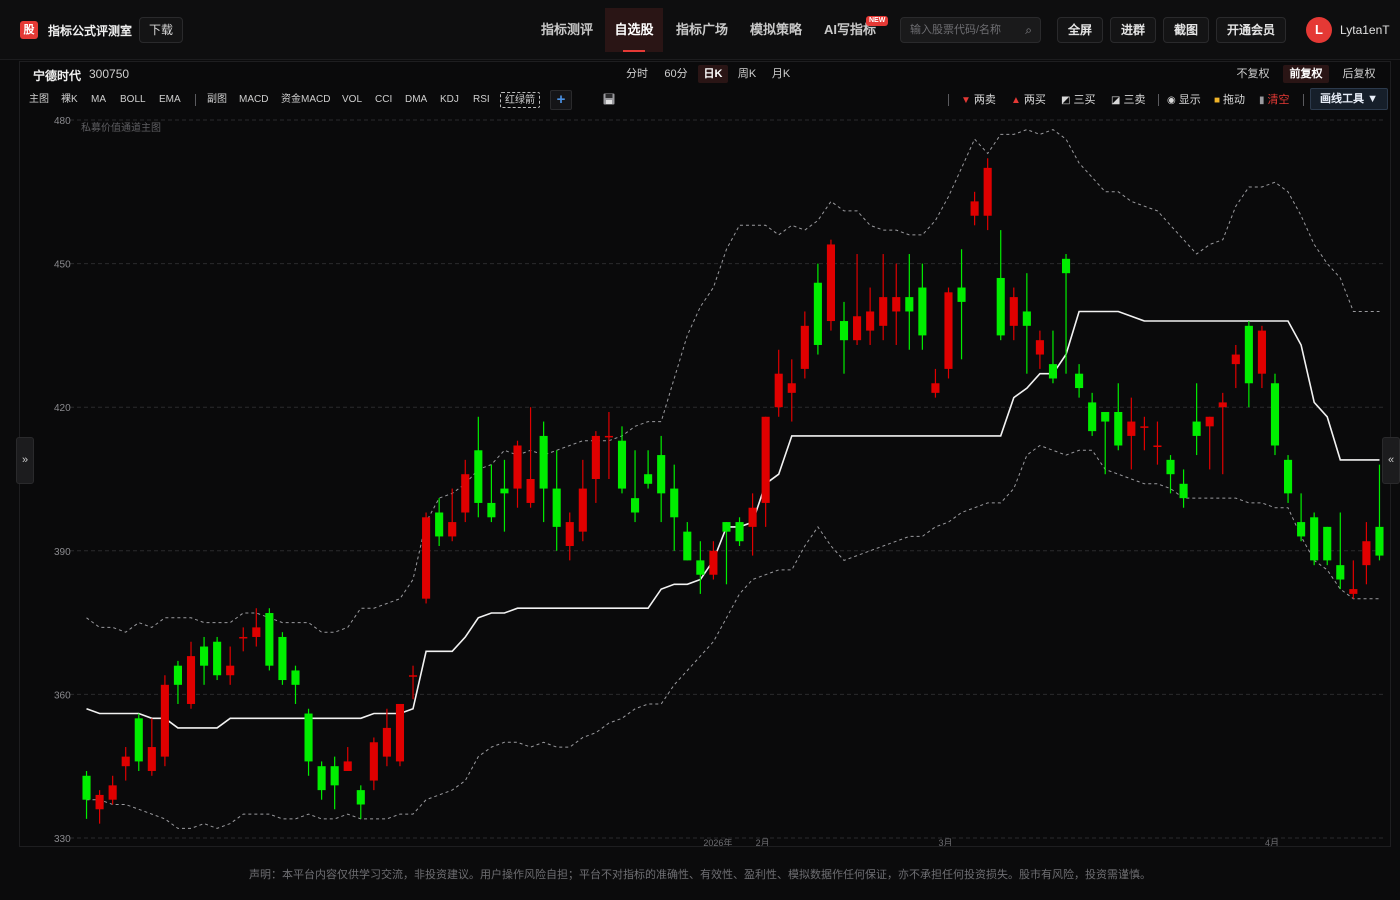  Describe the element at coordinates (567, 30) in the screenshot. I see `nav-tab-indicator-review: 指标测评` at that location.